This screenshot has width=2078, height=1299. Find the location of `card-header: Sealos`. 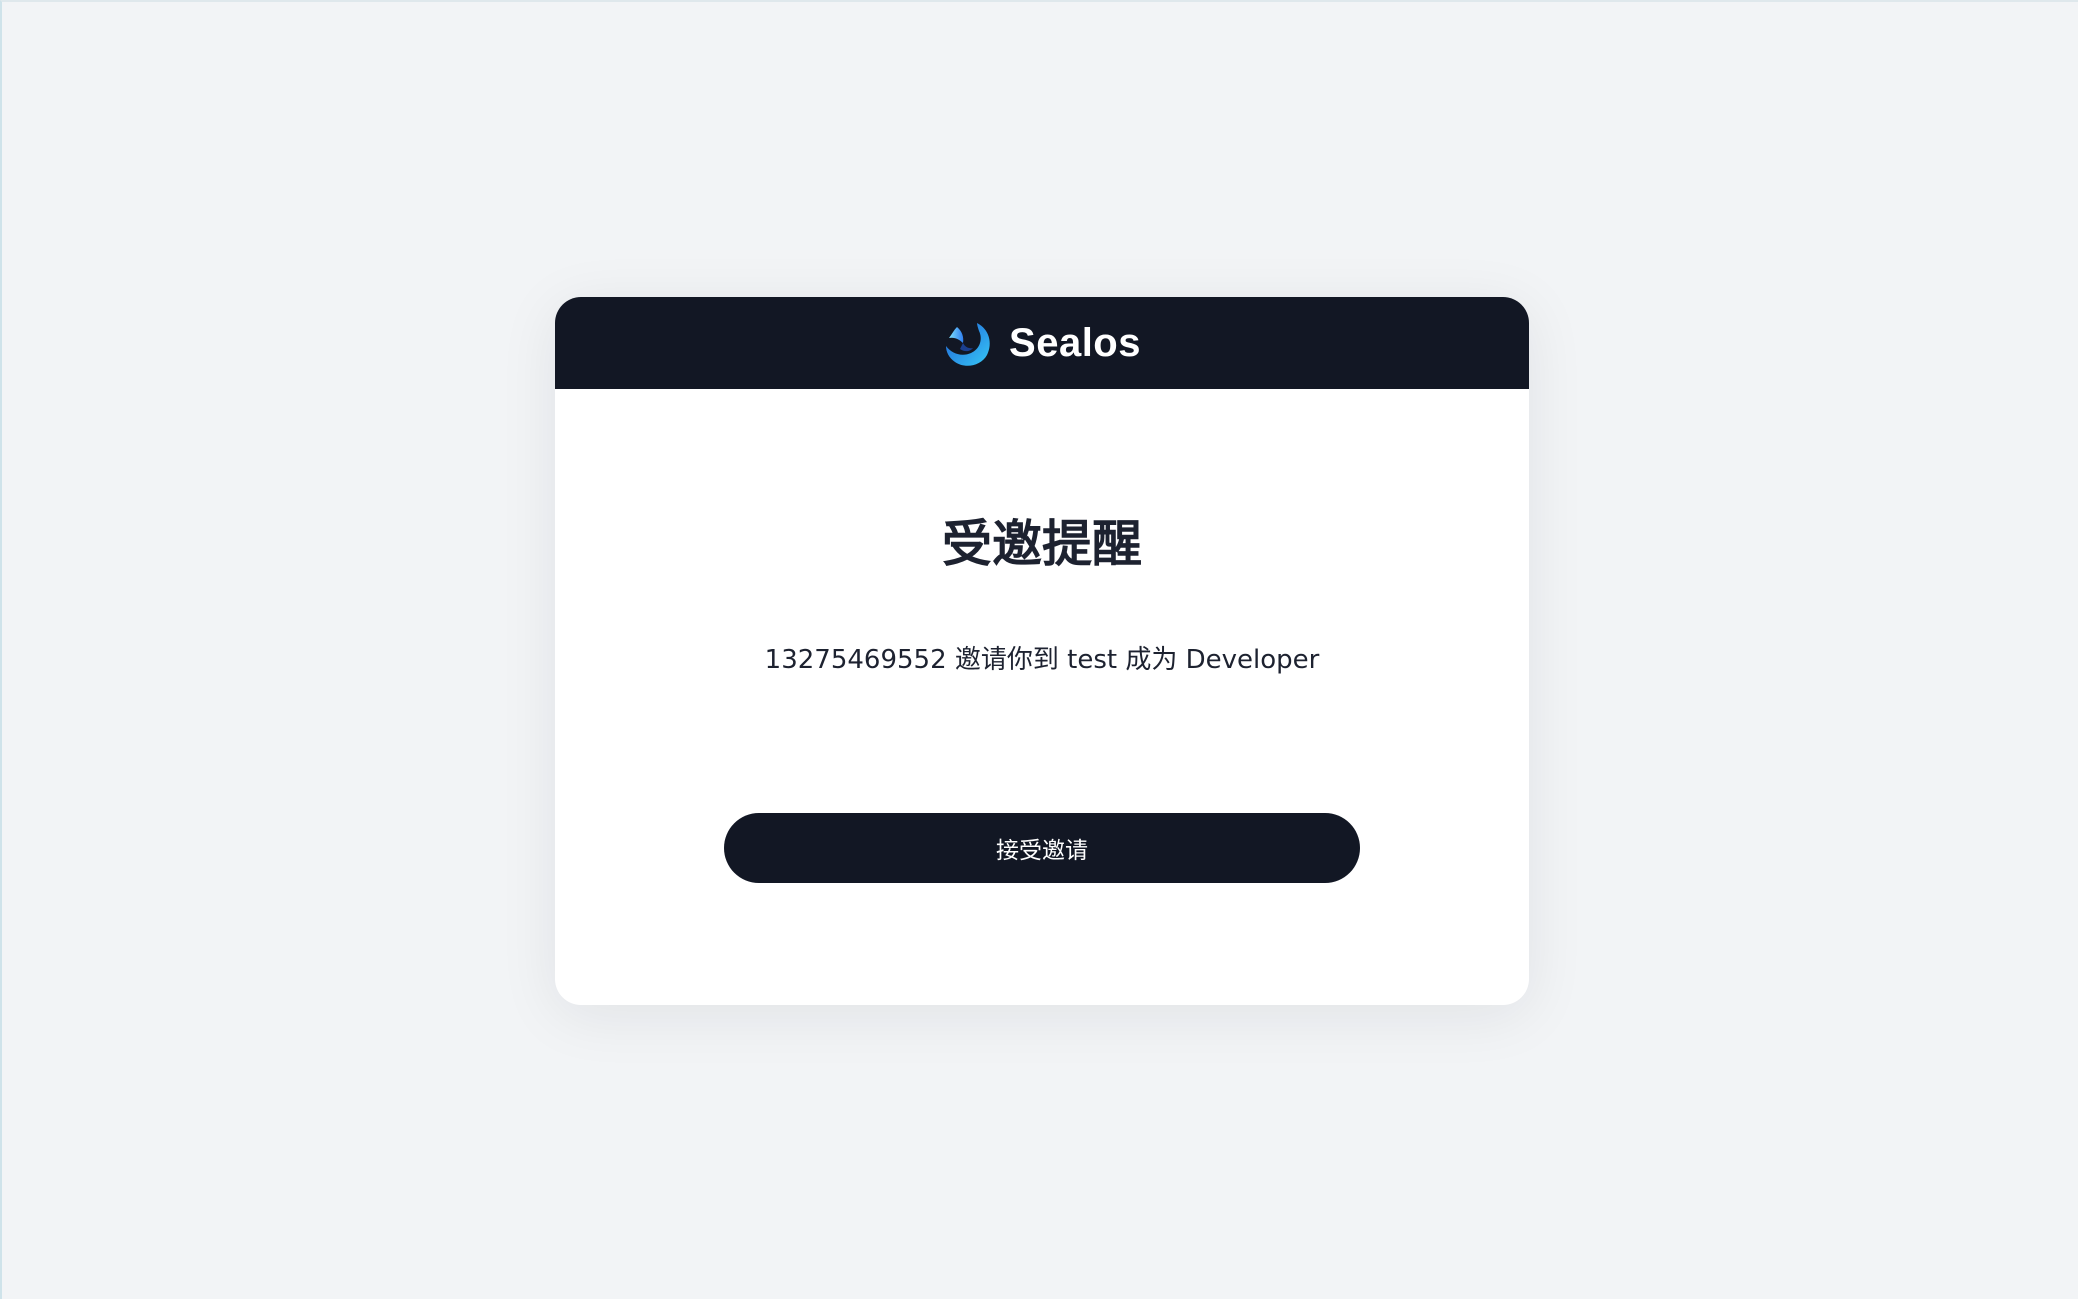

card-header: Sealos is located at coordinates (1042, 343).